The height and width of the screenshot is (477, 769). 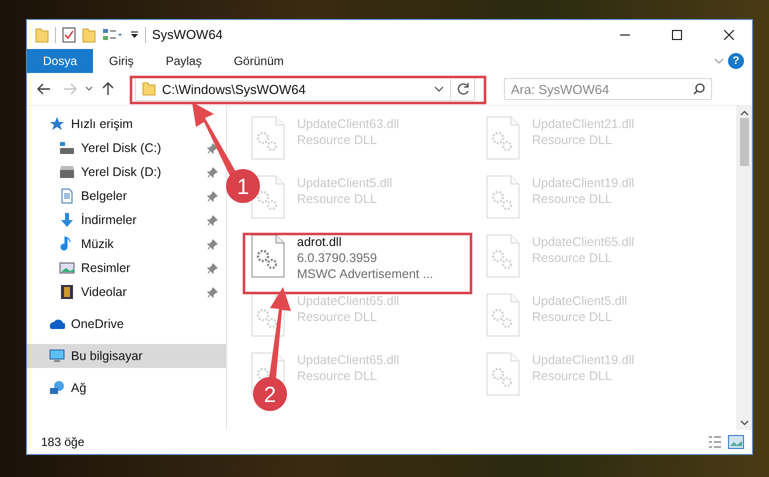 What do you see at coordinates (365, 242) in the screenshot?
I see `file-name: adrot.dll` at bounding box center [365, 242].